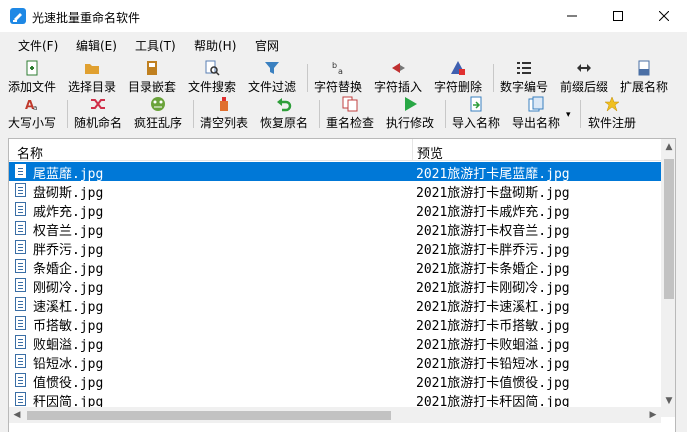 This screenshot has height=432, width=687. I want to click on column-header-preview: 预览, so click(430, 152).